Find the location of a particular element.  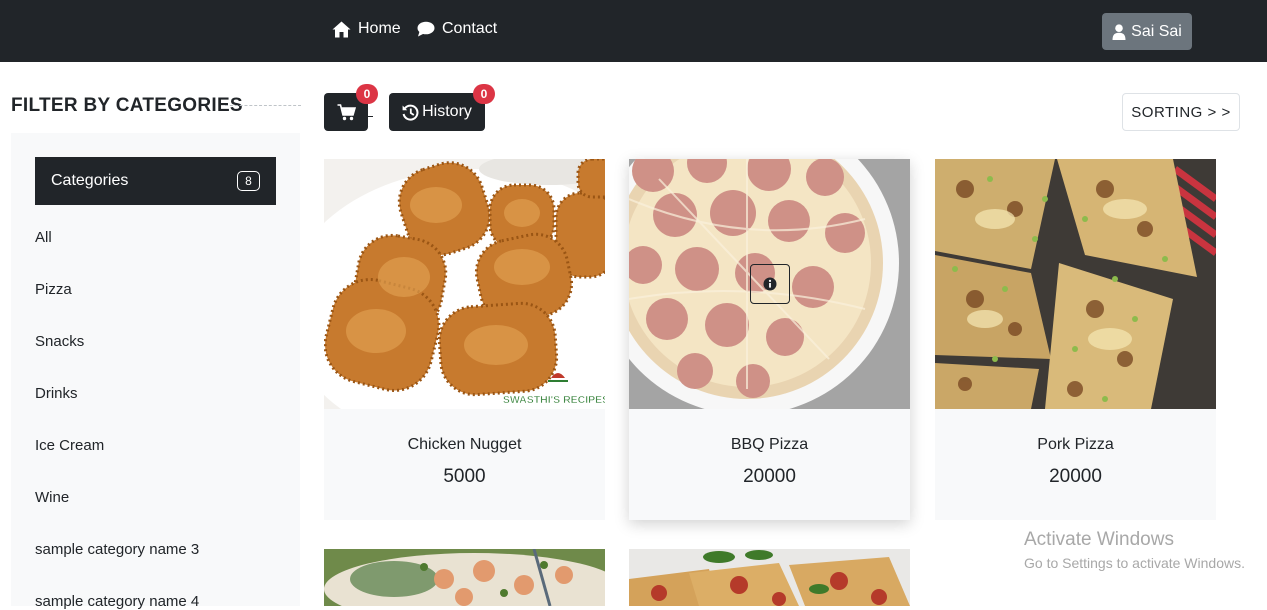

categories-header: Categories 8 is located at coordinates (155, 181).